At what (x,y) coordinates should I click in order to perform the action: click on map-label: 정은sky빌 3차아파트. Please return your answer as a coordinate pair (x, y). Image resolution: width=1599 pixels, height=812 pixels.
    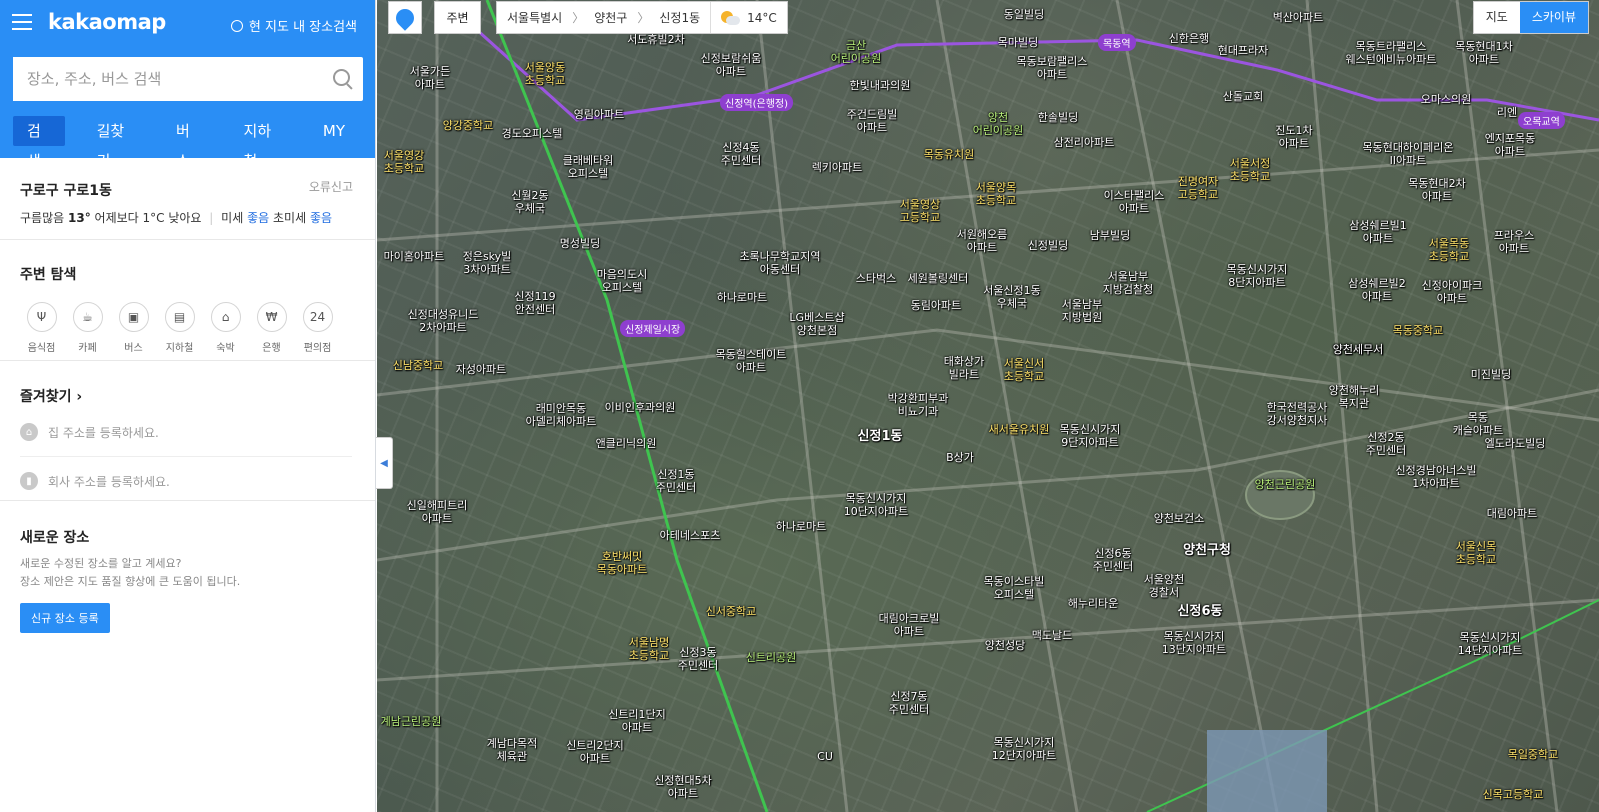
    Looking at the image, I should click on (487, 263).